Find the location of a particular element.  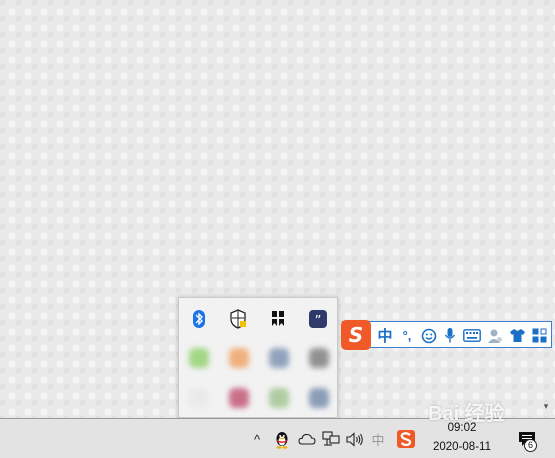

ime-toolbar: S 中 °, is located at coordinates (446, 335).